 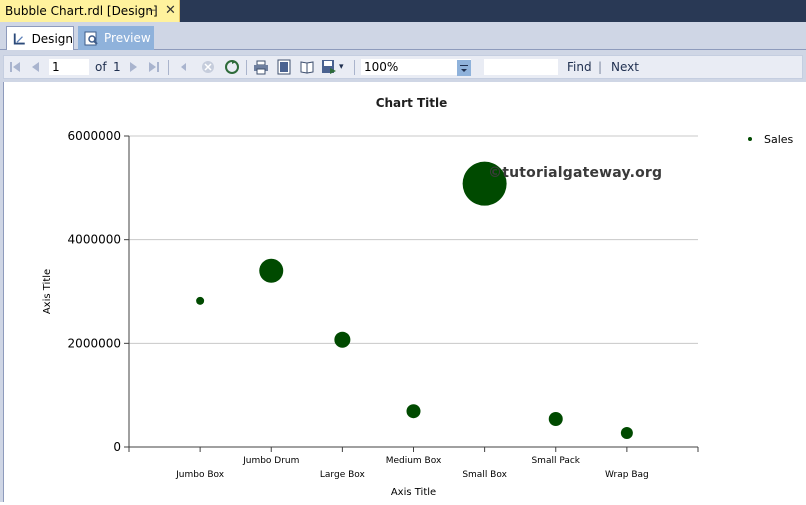 What do you see at coordinates (270, 461) in the screenshot?
I see `x-tick-label: Jumbo Drum` at bounding box center [270, 461].